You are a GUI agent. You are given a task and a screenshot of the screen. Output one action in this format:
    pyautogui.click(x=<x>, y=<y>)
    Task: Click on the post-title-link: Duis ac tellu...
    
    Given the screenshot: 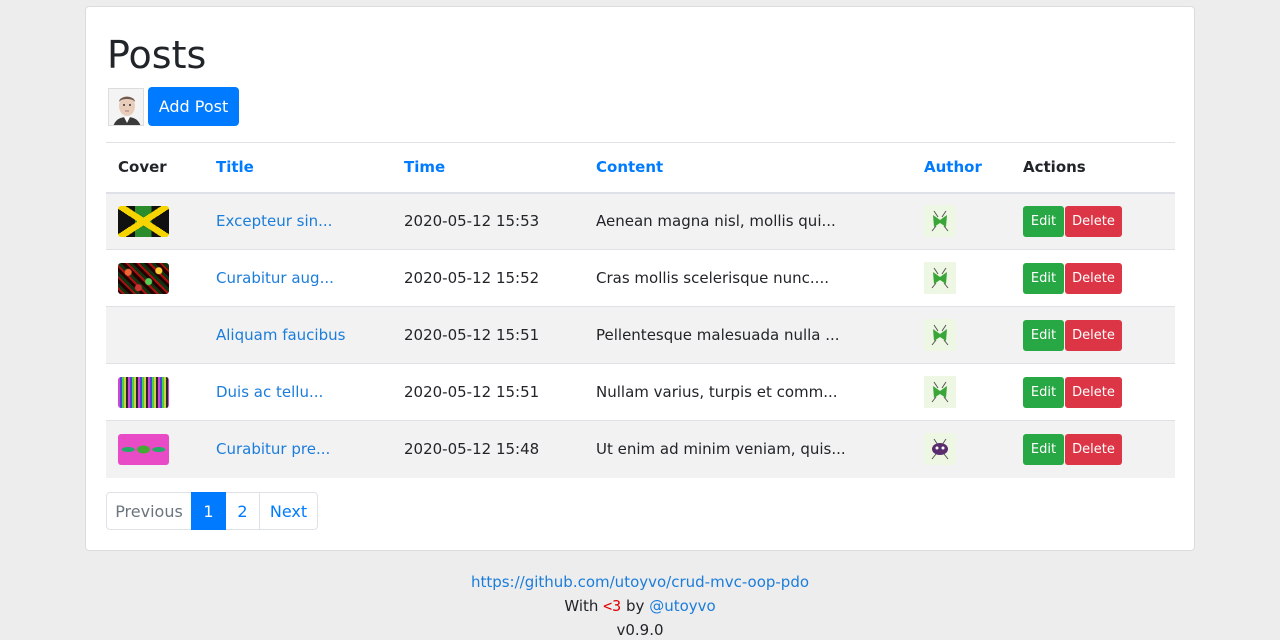 What is the action you would take?
    pyautogui.click(x=269, y=392)
    